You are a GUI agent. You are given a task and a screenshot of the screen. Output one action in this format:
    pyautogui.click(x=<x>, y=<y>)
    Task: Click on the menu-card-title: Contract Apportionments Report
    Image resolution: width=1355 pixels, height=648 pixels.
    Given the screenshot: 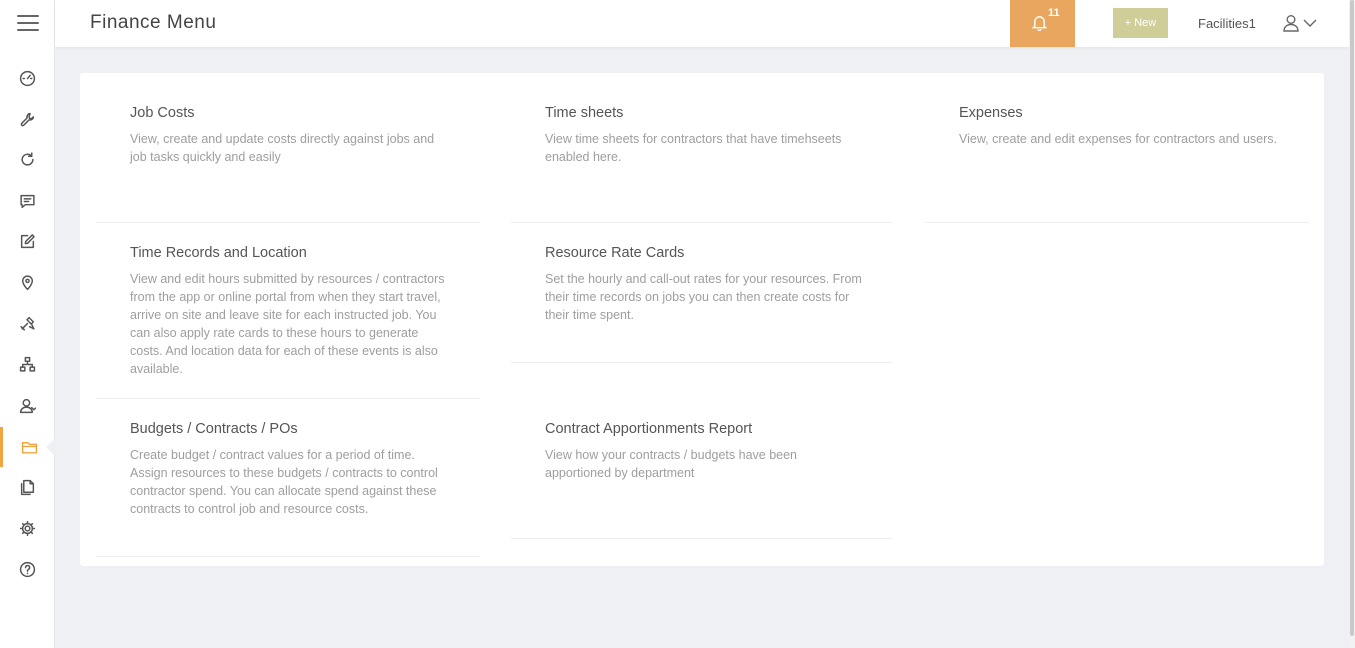 What is the action you would take?
    pyautogui.click(x=649, y=429)
    